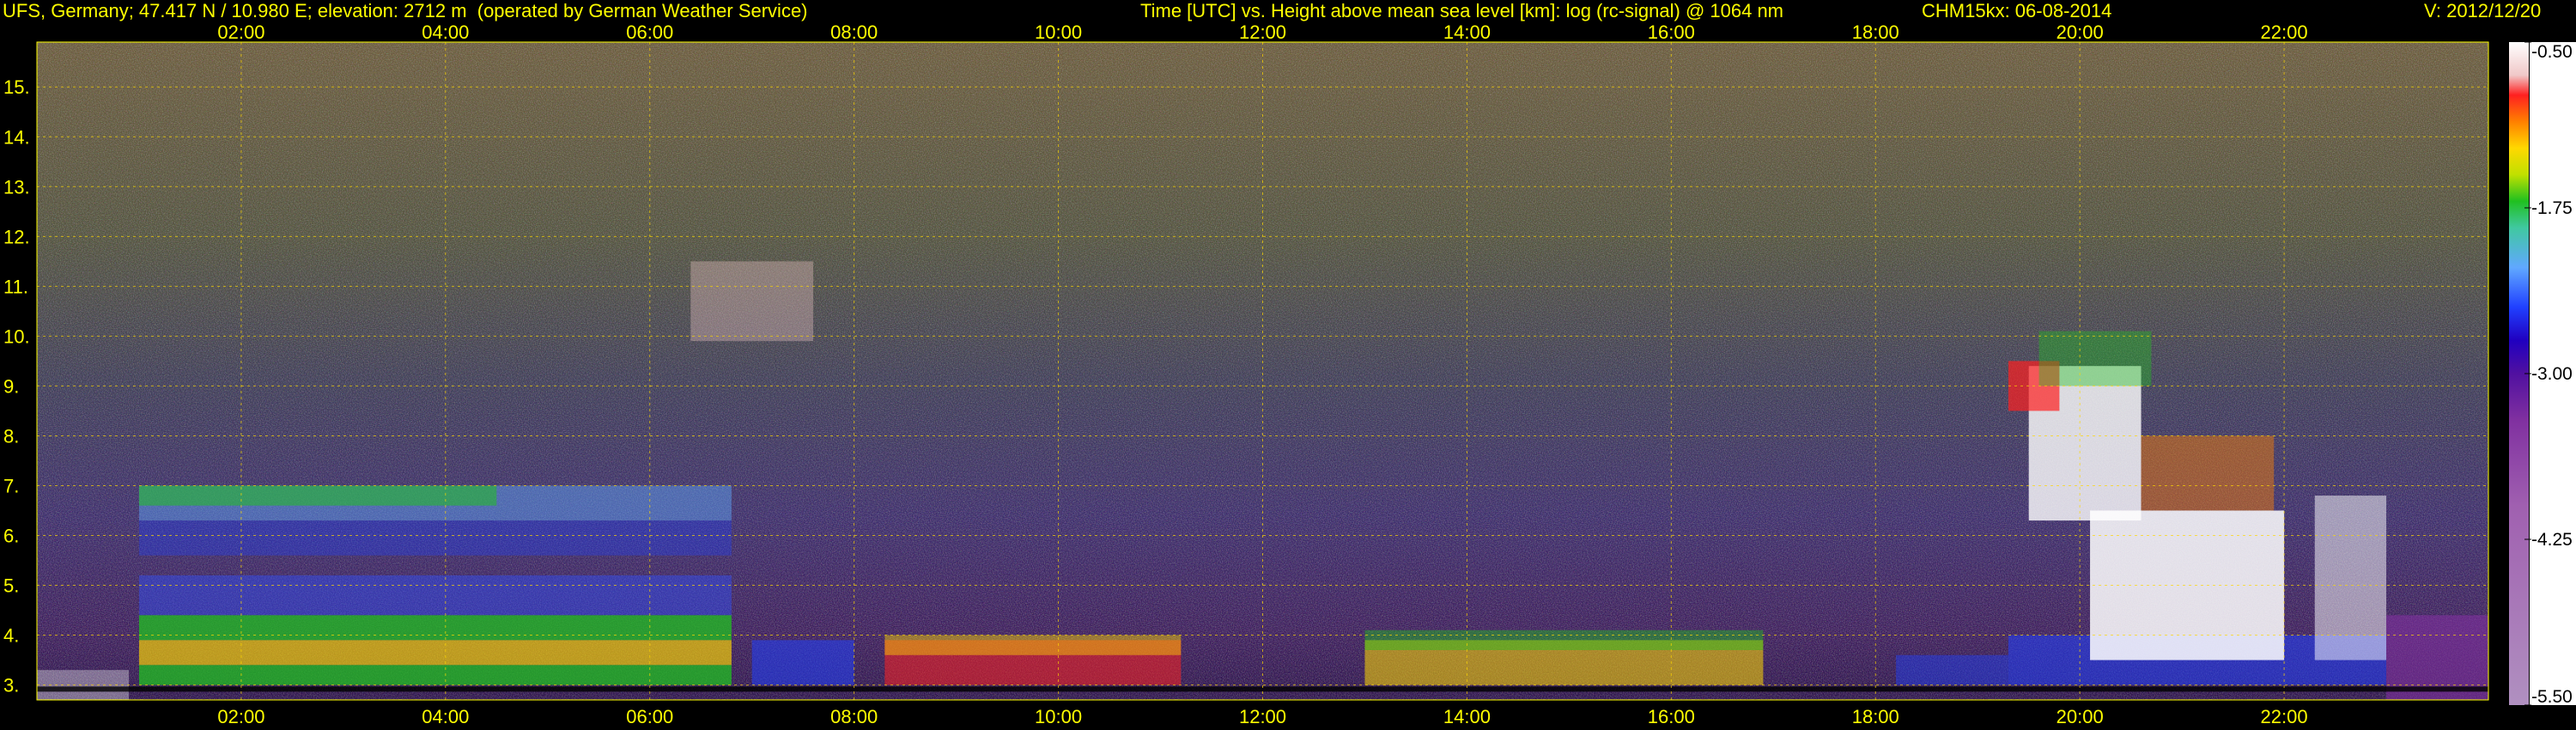 This screenshot has height=730, width=2576. Describe the element at coordinates (1671, 716) in the screenshot. I see `x-tick-label: 16:00` at that location.